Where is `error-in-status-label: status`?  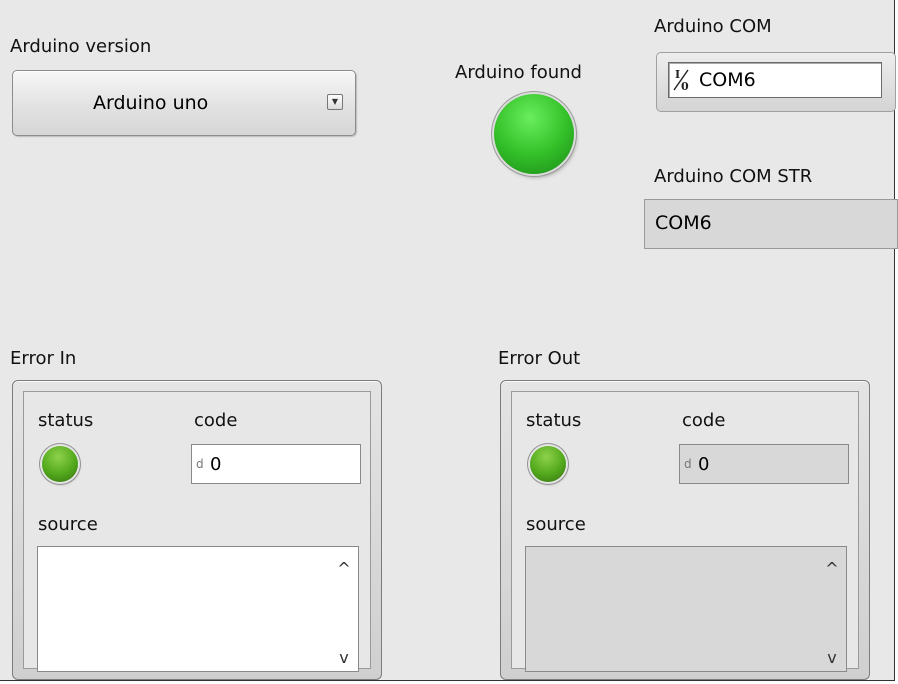
error-in-status-label: status is located at coordinates (66, 420).